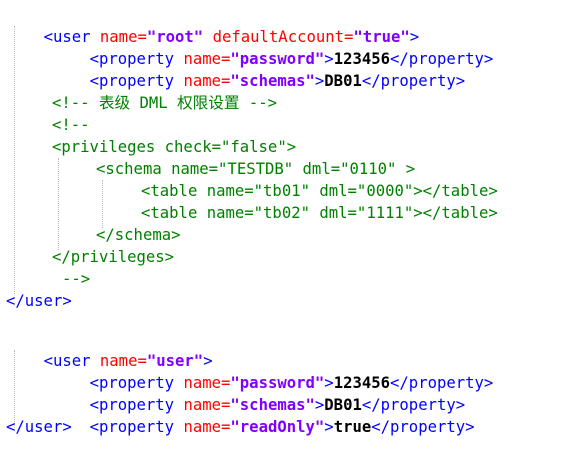 Image resolution: width=576 pixels, height=460 pixels. What do you see at coordinates (109, 349) in the screenshot?
I see `code-line: <user name="user">` at bounding box center [109, 349].